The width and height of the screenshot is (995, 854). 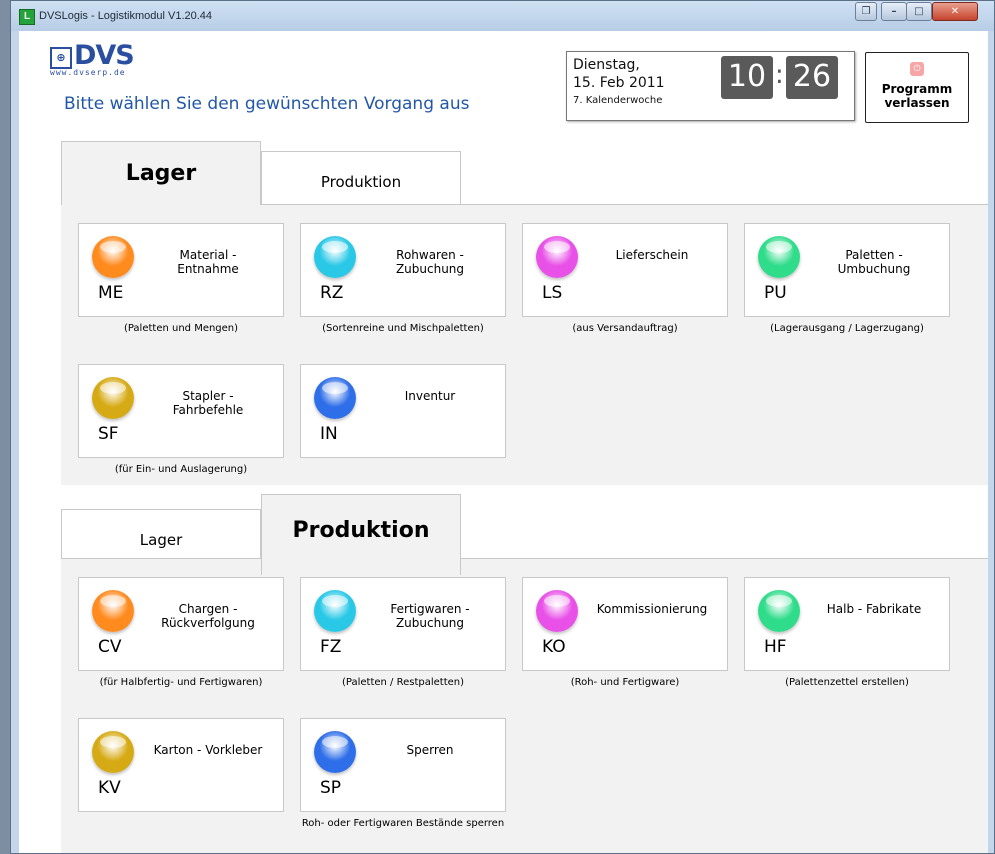 What do you see at coordinates (161, 173) in the screenshot?
I see `tab-lager-active: Lager` at bounding box center [161, 173].